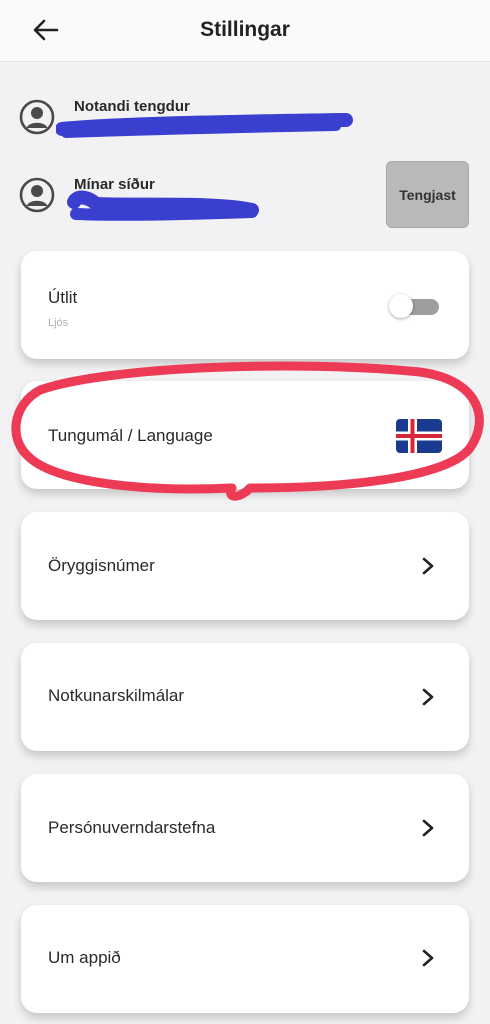 This screenshot has width=490, height=1024. I want to click on settings-item-privacy-policy: Persónuverndarstefna, so click(245, 828).